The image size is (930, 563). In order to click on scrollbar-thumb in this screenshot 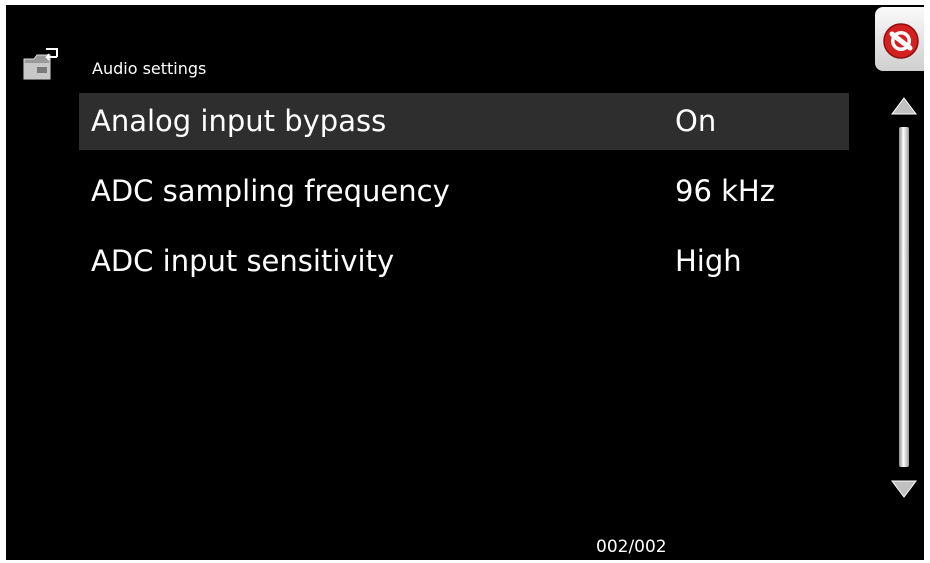, I will do `click(904, 297)`.